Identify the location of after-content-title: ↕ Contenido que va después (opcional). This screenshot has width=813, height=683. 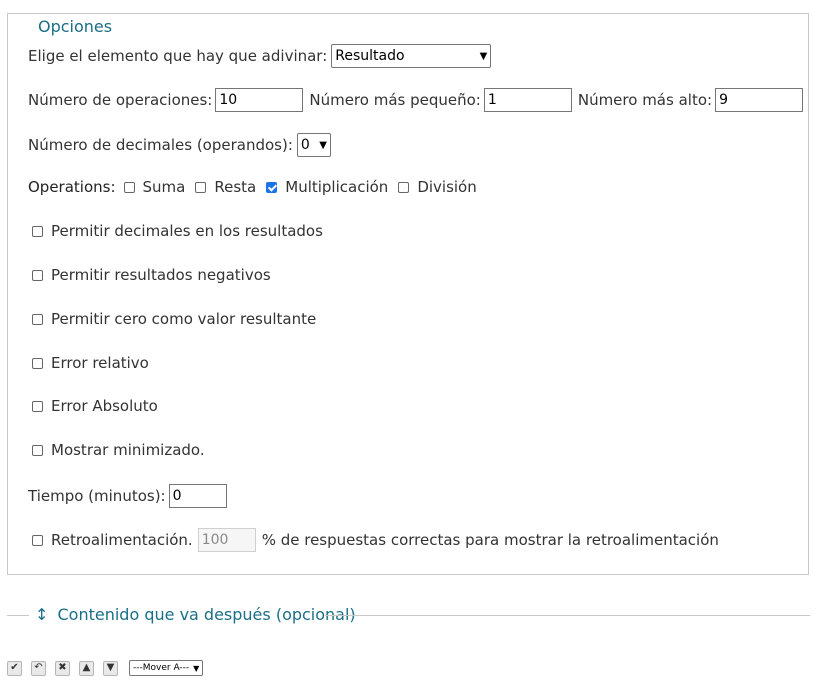
(195, 614).